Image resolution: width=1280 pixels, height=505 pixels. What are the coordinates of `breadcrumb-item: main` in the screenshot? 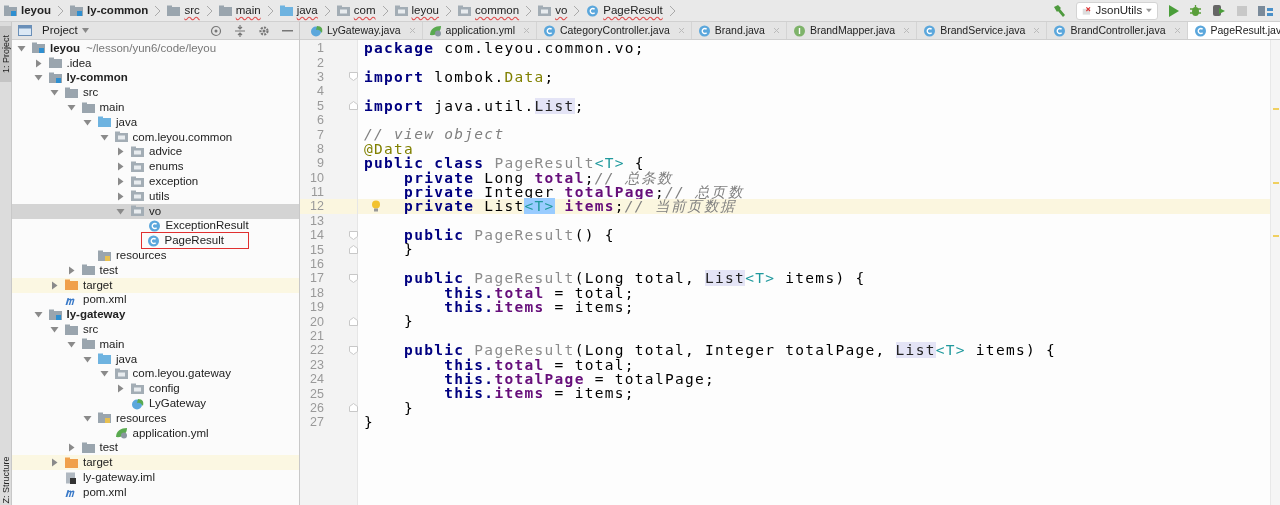 It's located at (239, 10).